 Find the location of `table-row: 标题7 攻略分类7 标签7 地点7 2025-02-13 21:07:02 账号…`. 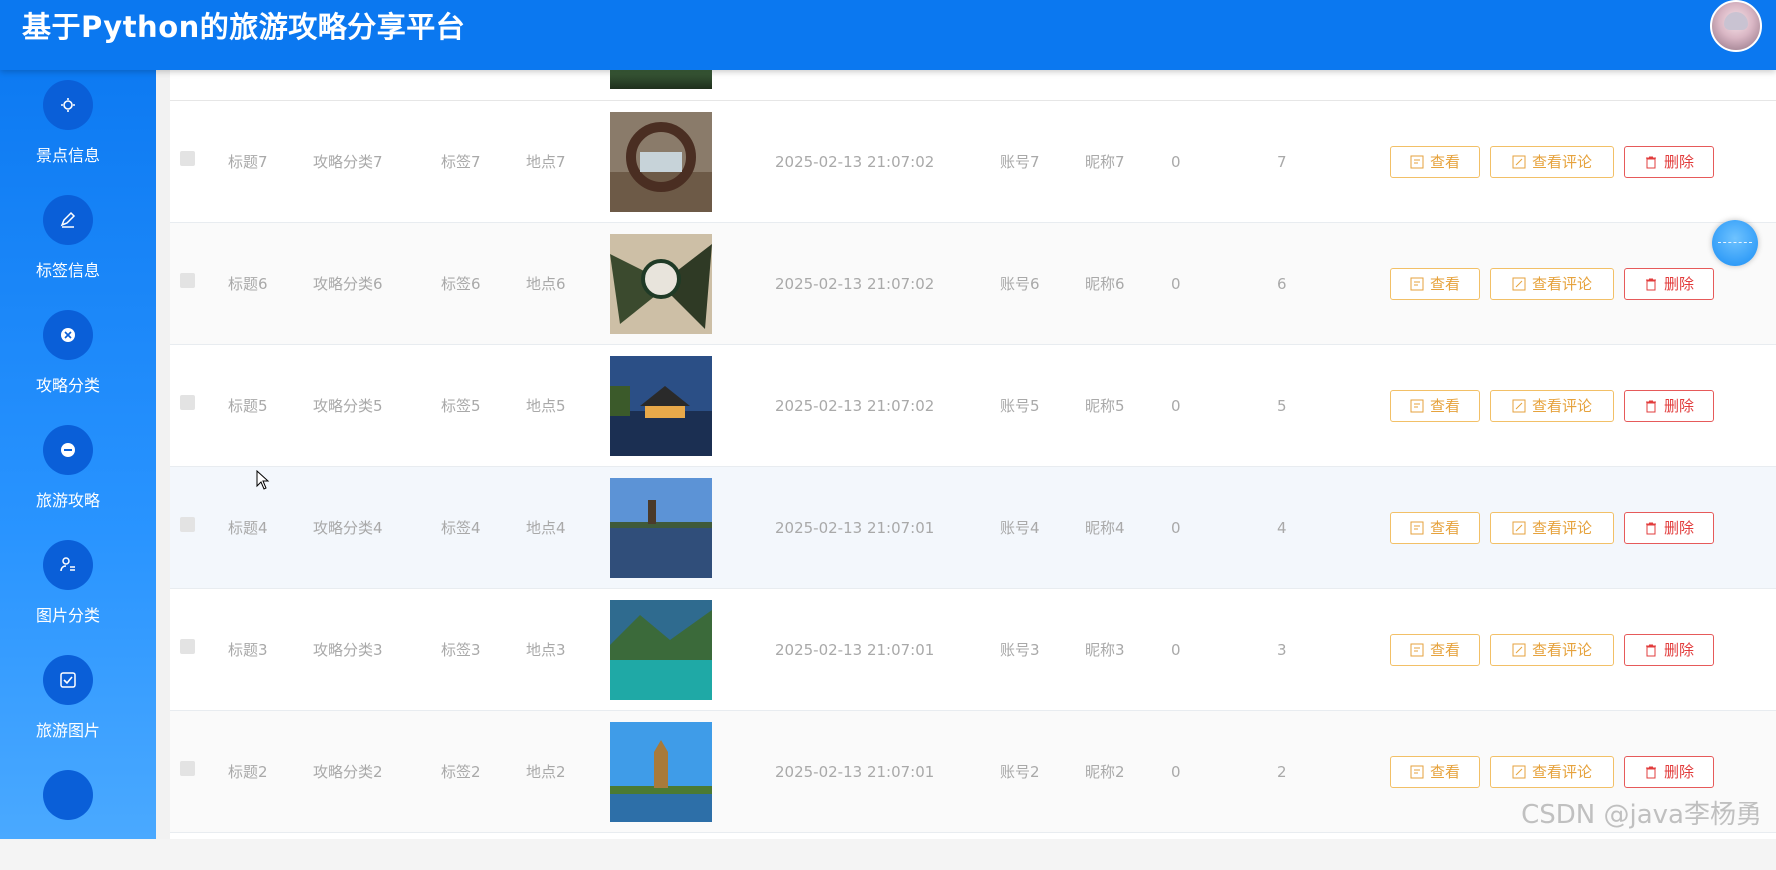

table-row: 标题7 攻略分类7 标签7 地点7 2025-02-13 21:07:02 账号… is located at coordinates (973, 162).